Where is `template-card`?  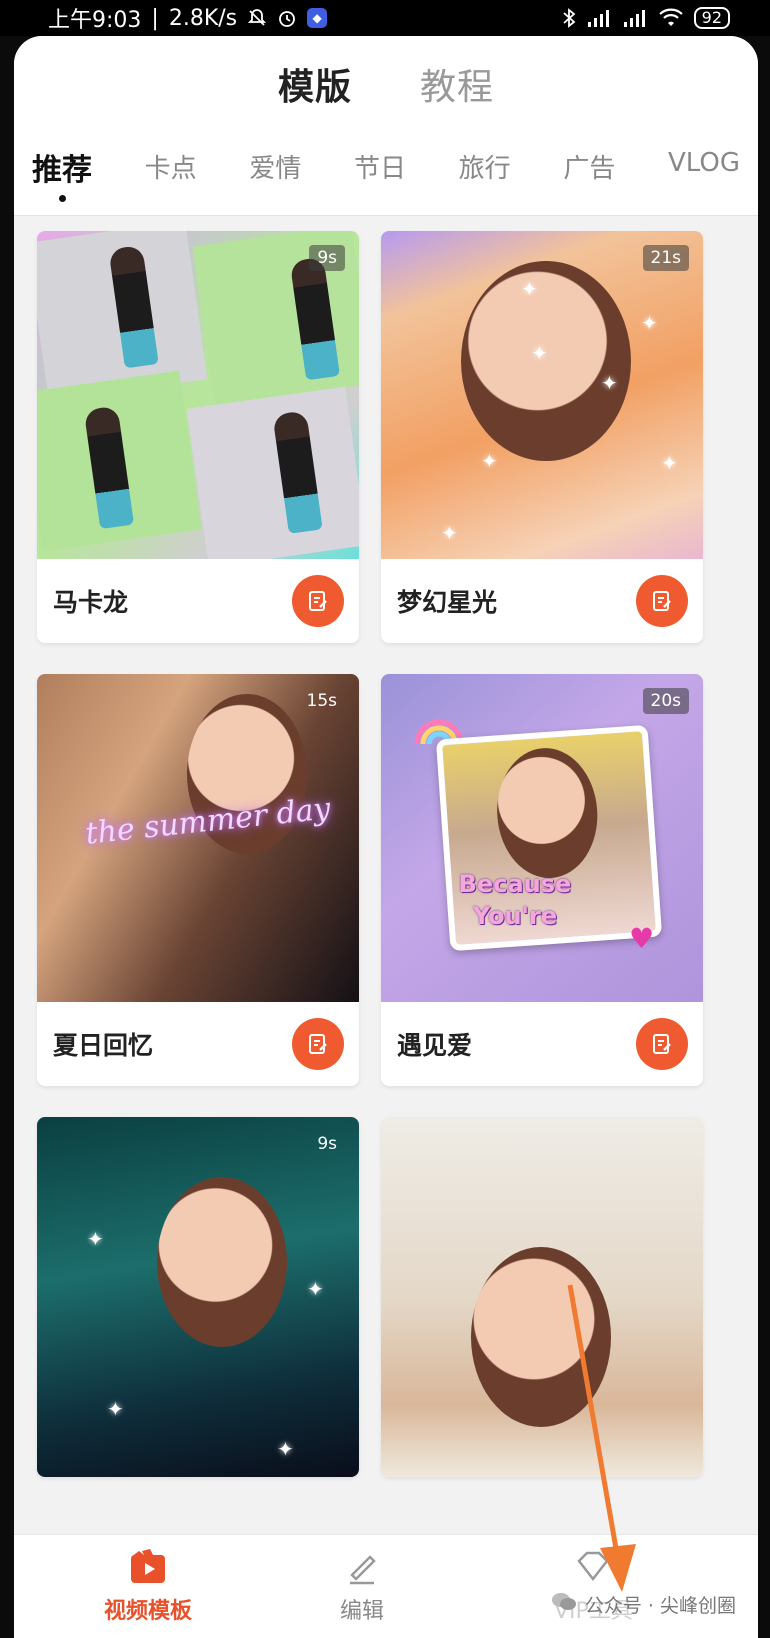 template-card is located at coordinates (542, 1297).